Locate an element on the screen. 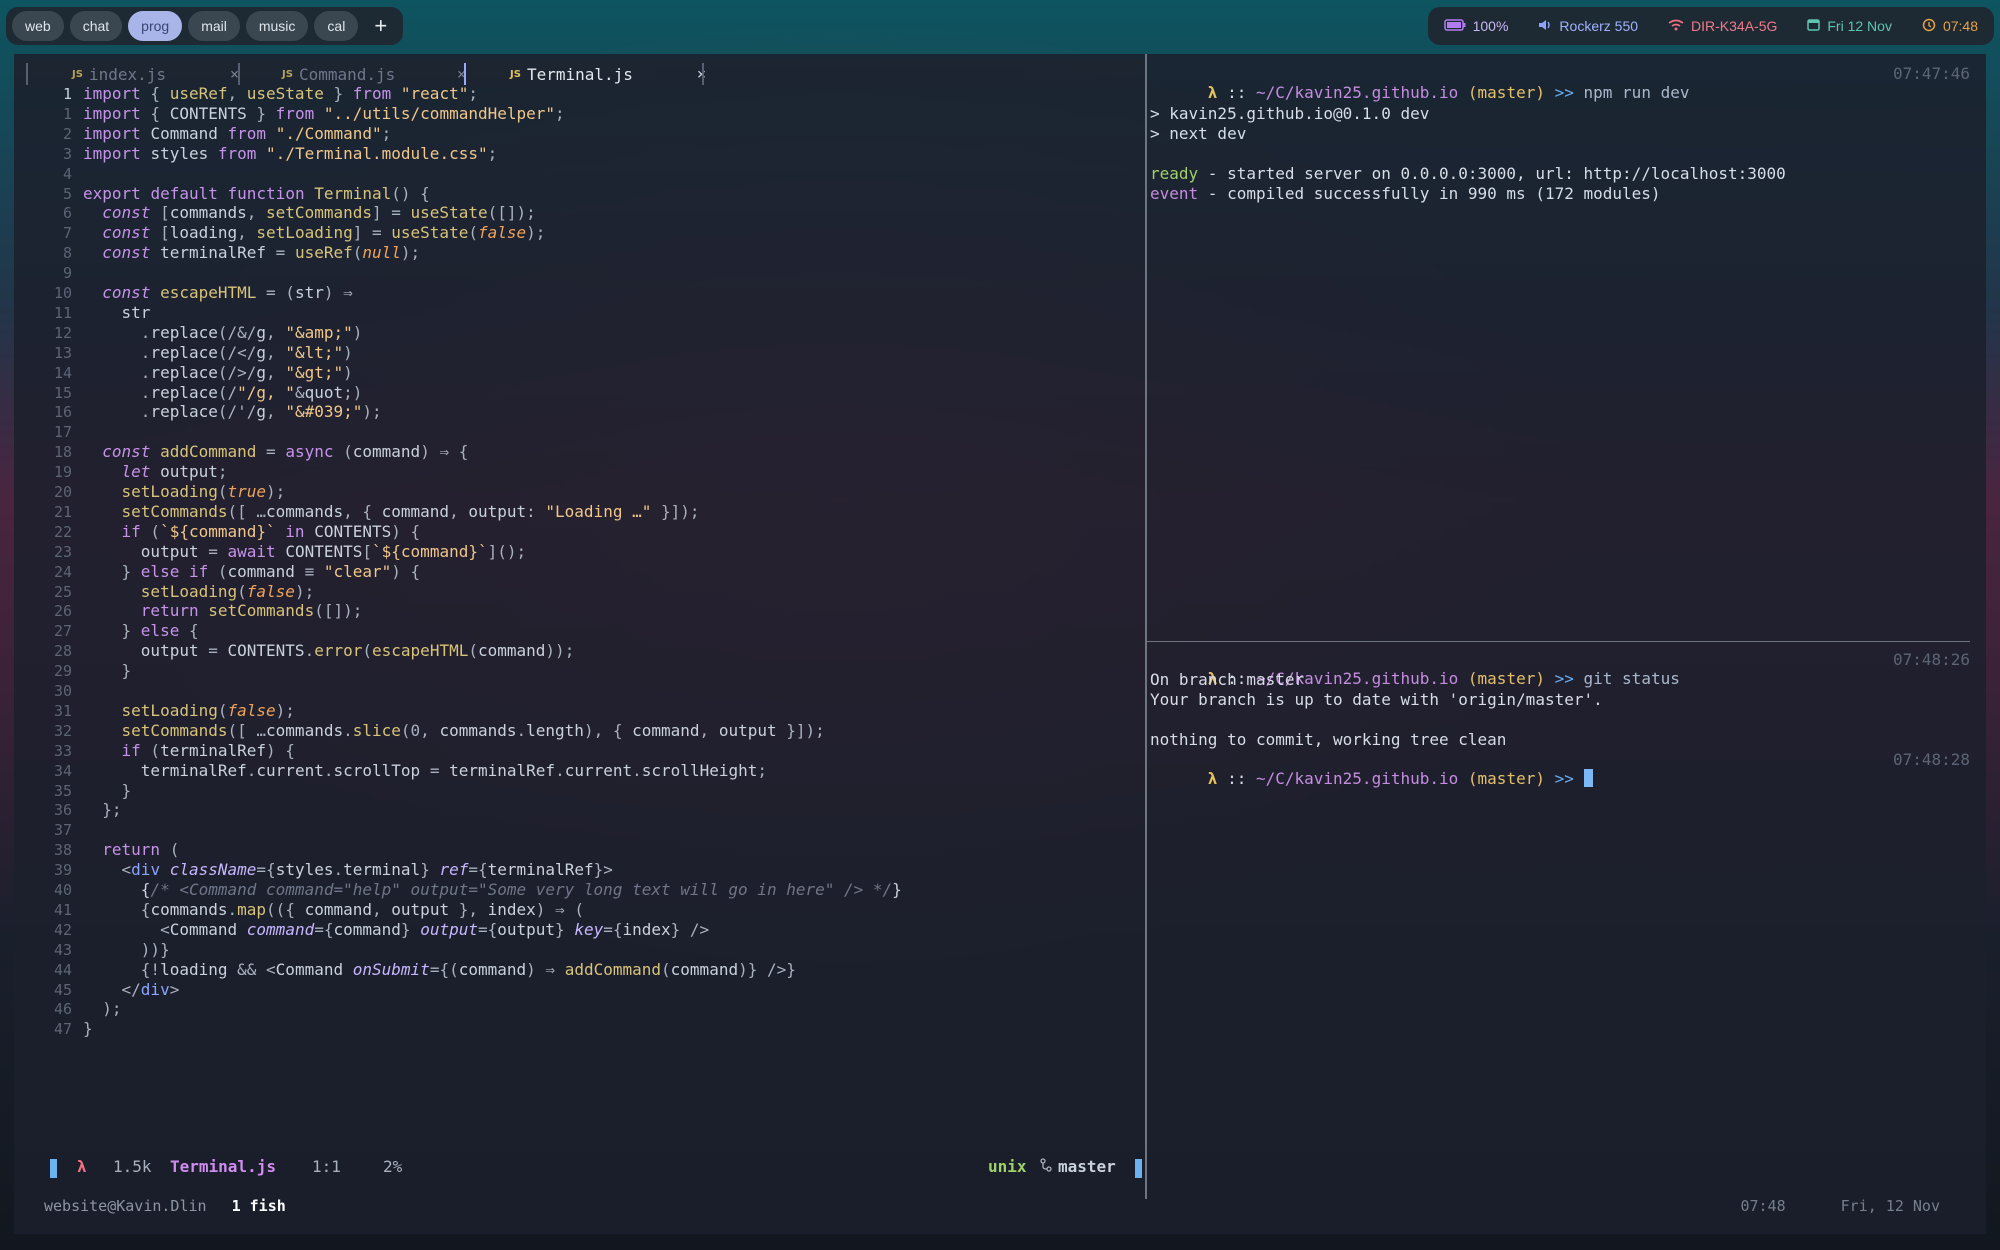 The height and width of the screenshot is (1250, 2000). code-line: if (`${command}` in CONTENTS) { is located at coordinates (252, 531).